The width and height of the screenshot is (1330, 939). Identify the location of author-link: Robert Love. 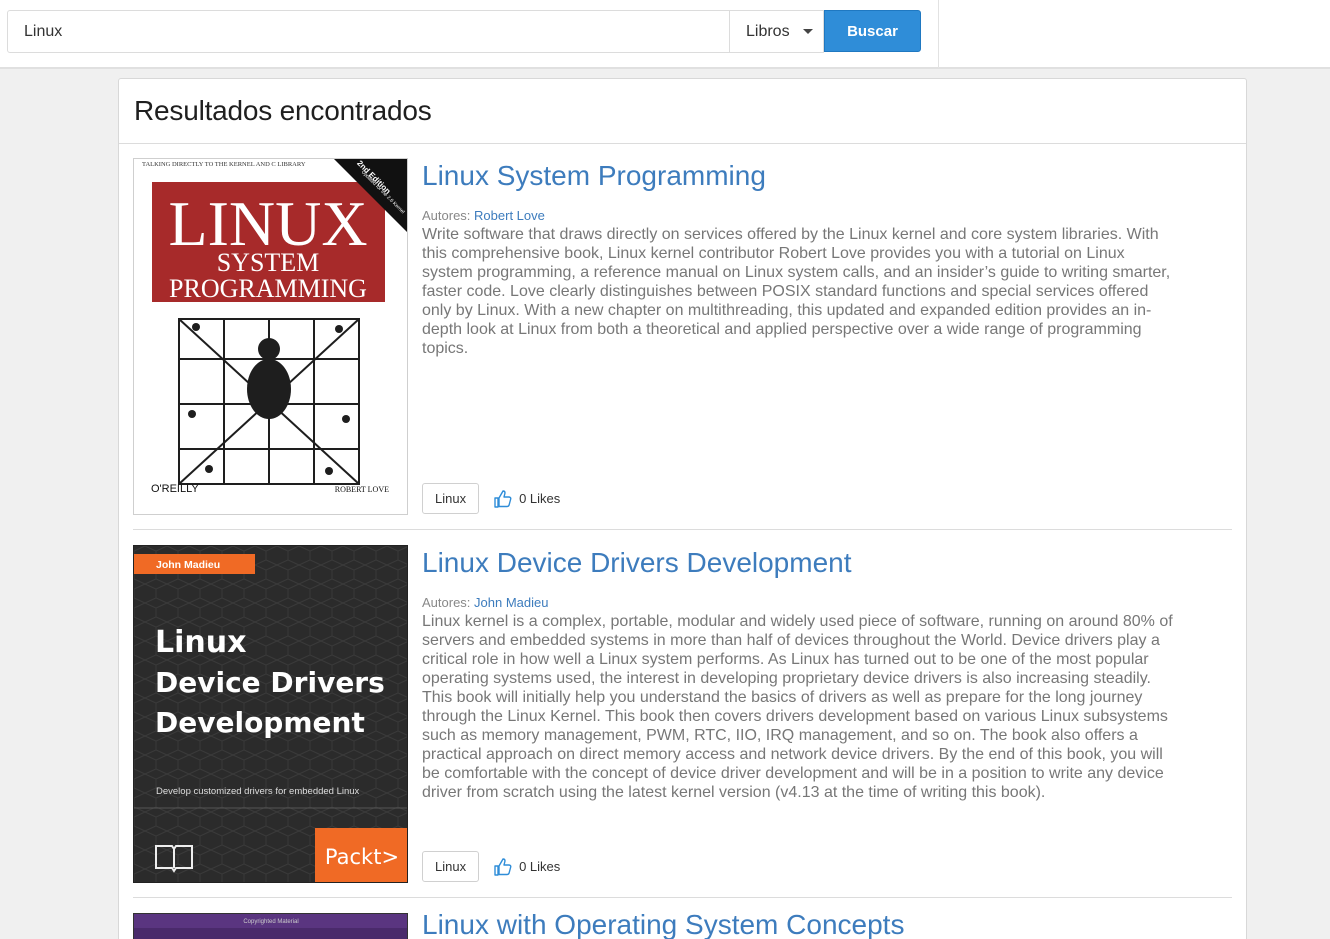
(509, 215).